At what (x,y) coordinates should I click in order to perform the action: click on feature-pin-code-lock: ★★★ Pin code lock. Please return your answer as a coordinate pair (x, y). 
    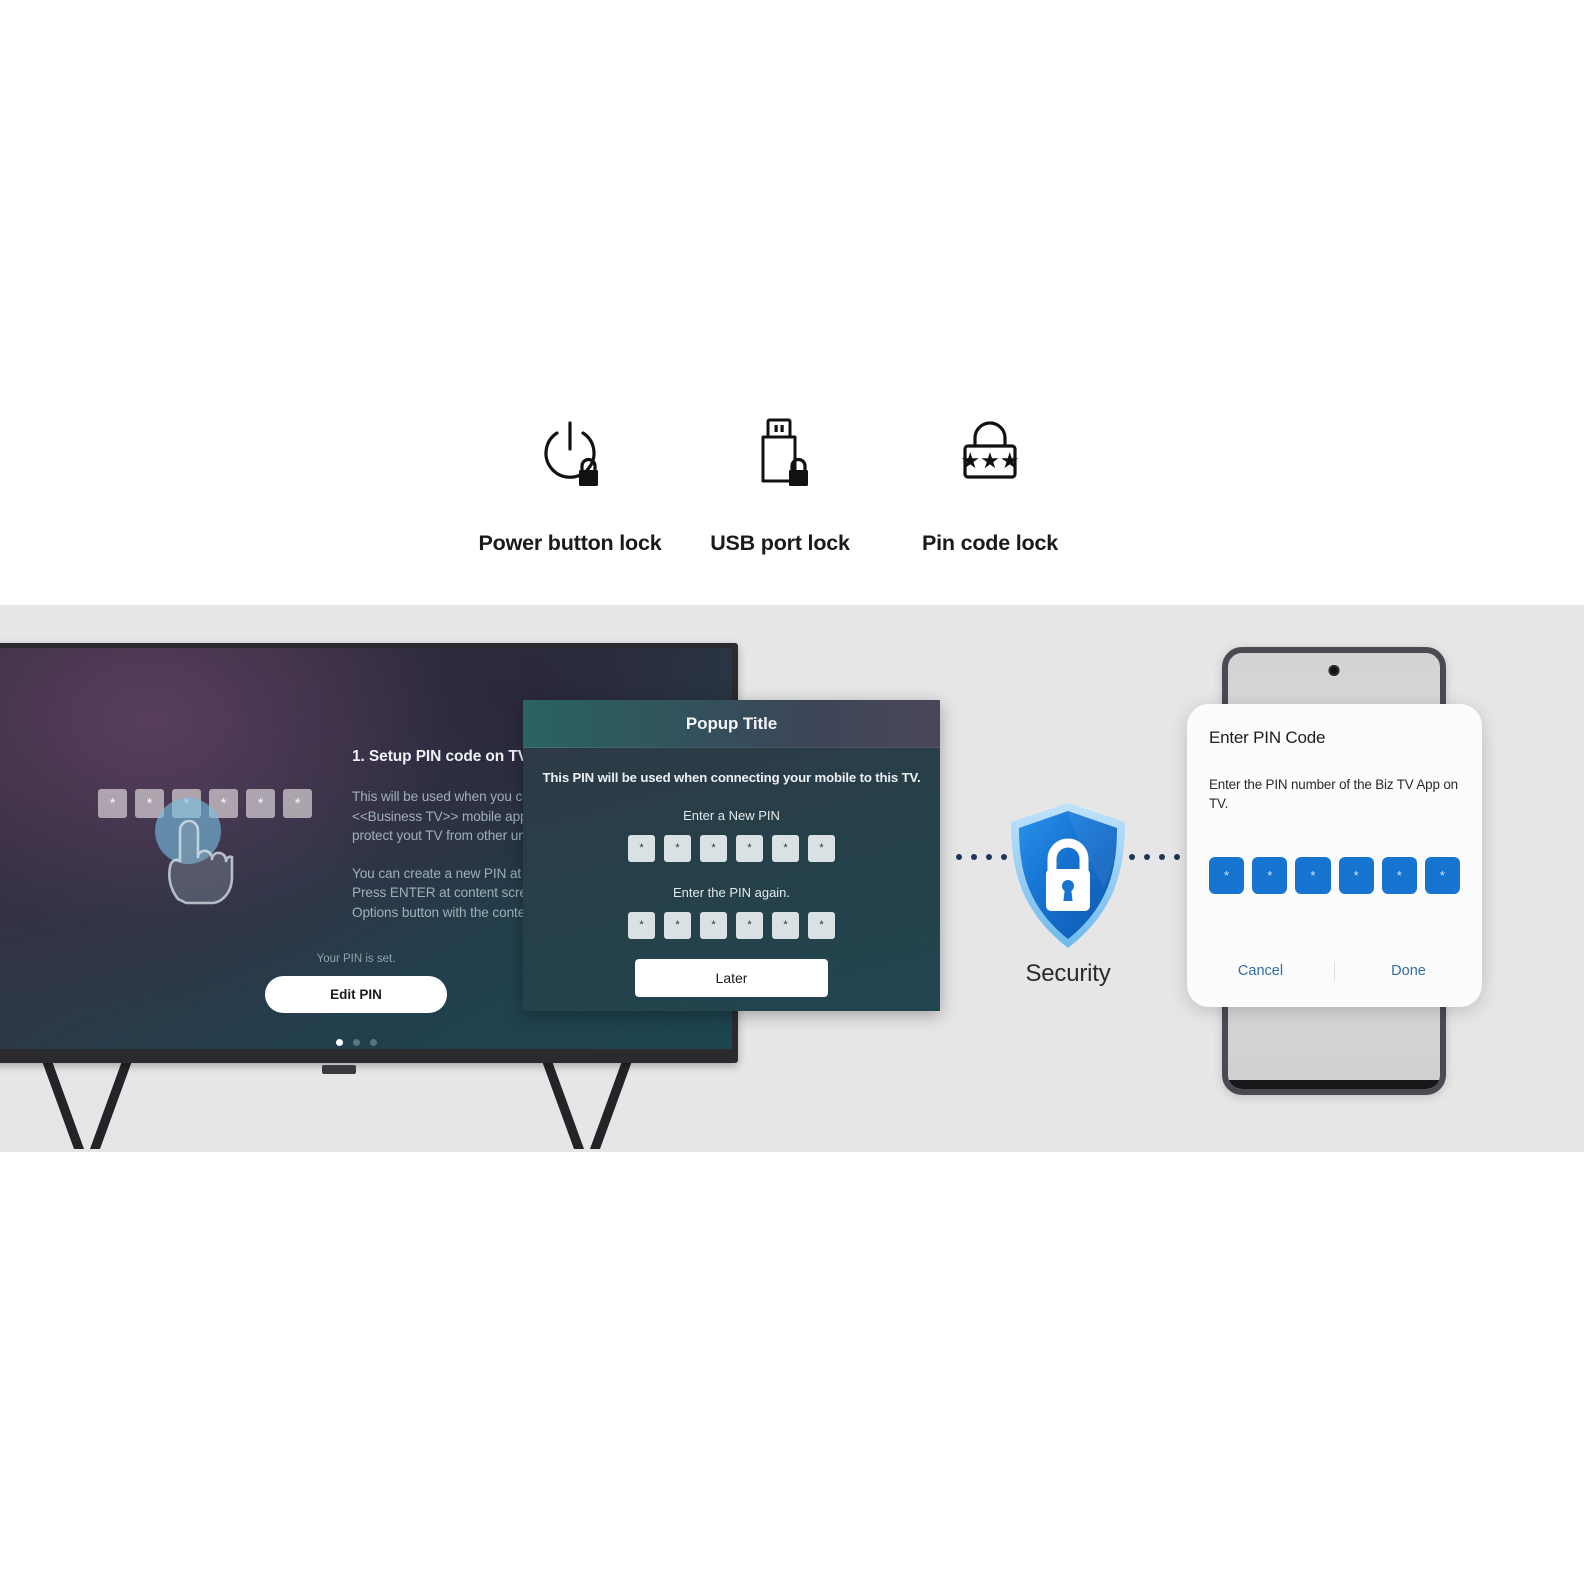
    Looking at the image, I should click on (990, 485).